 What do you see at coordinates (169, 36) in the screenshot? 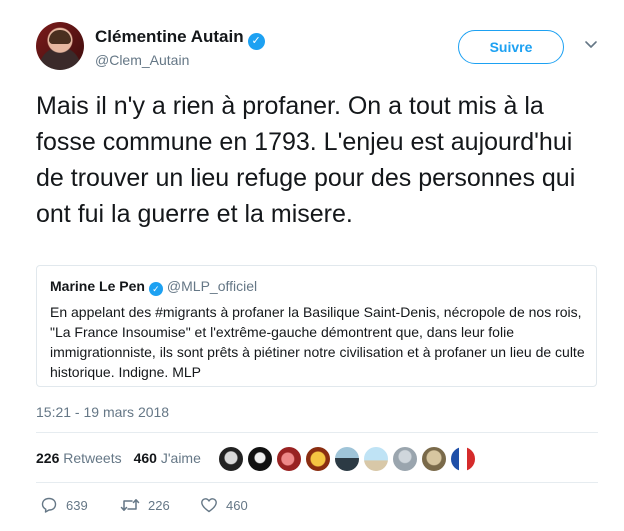
I see `author-name: Clémentine Autain` at bounding box center [169, 36].